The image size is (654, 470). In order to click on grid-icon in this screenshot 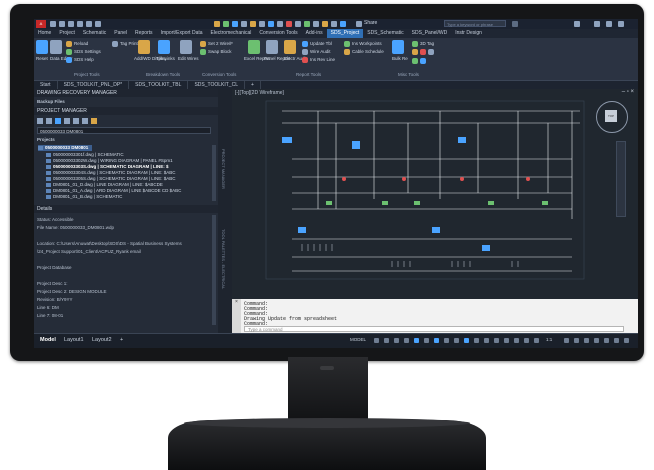, I will do `click(376, 340)`.